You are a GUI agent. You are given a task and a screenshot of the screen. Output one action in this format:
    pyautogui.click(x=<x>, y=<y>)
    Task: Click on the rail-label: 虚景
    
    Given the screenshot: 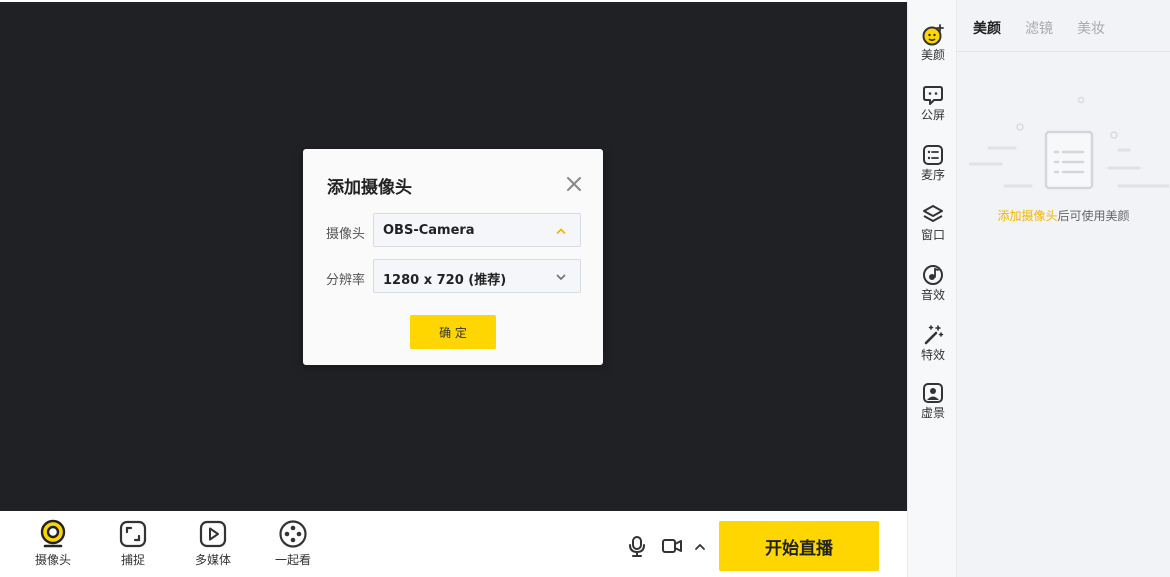 What is the action you would take?
    pyautogui.click(x=932, y=413)
    